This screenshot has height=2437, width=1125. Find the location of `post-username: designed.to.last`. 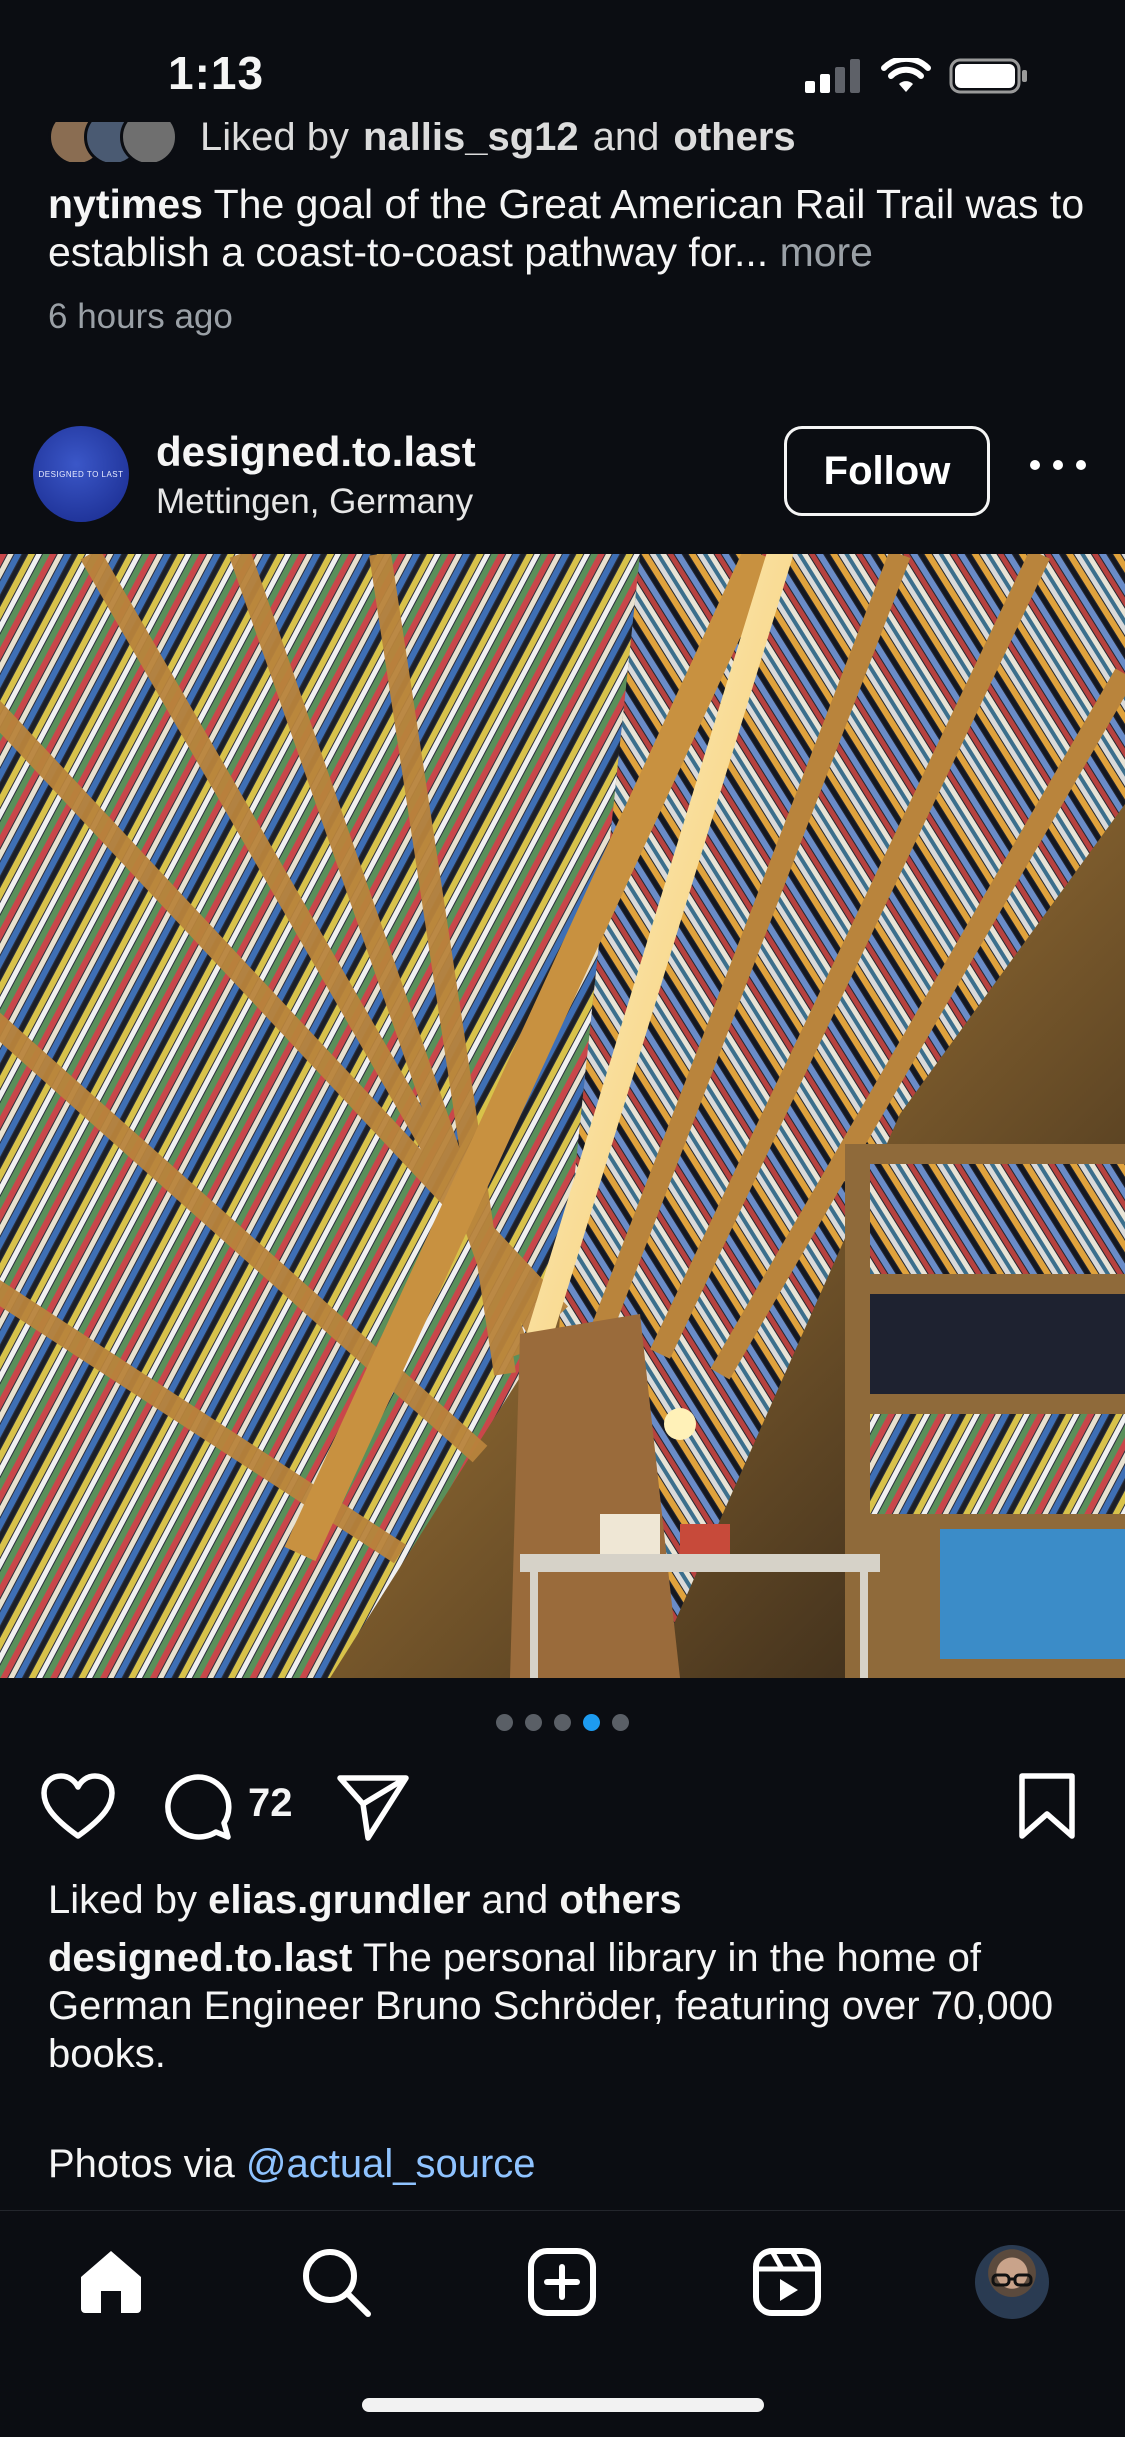

post-username: designed.to.last is located at coordinates (316, 452).